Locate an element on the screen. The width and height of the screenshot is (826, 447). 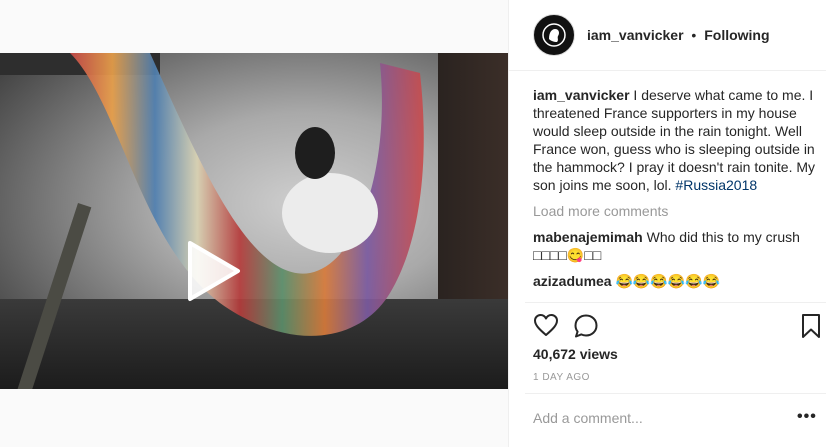
action-bar is located at coordinates (678, 326).